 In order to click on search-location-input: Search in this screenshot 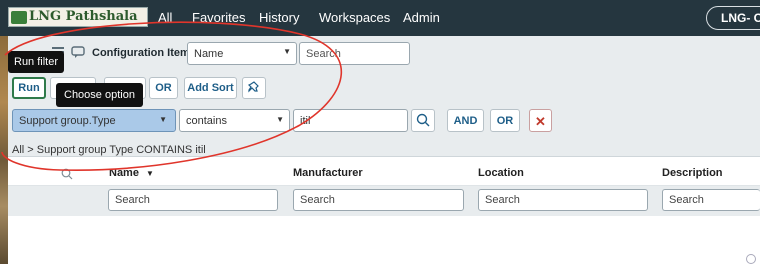, I will do `click(563, 200)`.